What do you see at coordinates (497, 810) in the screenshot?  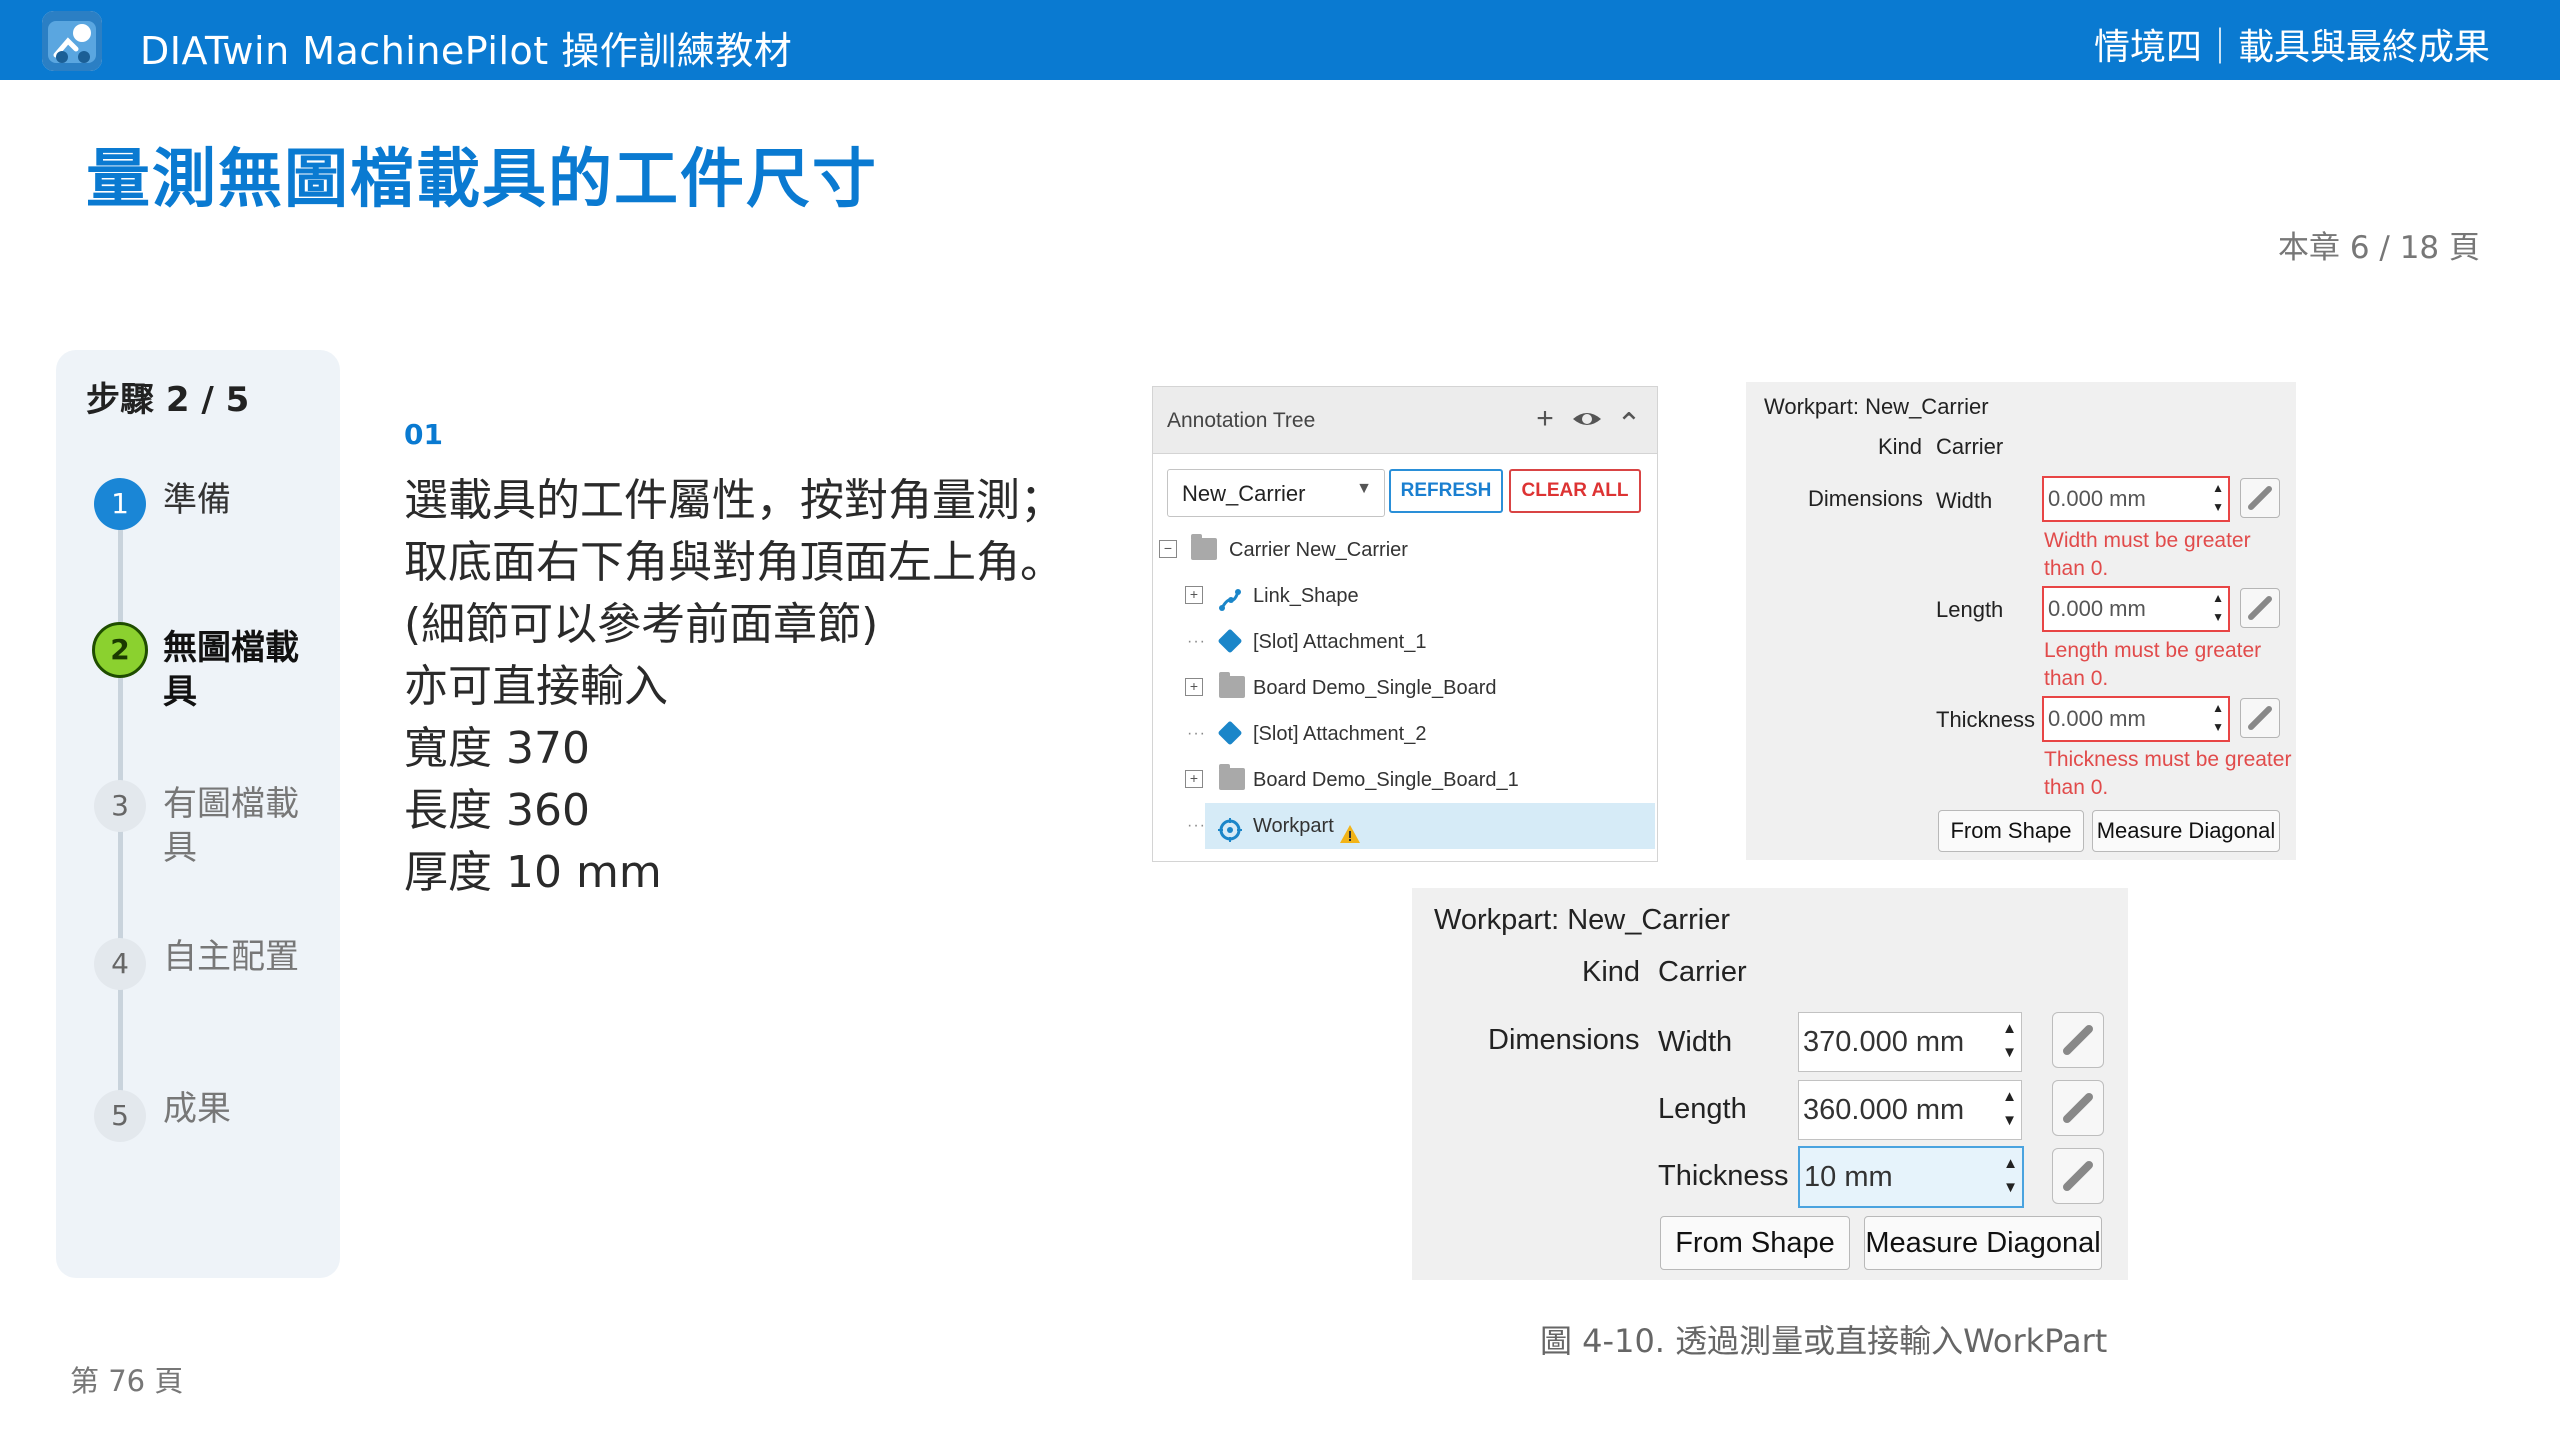 I see `instruction-line: 長度 360` at bounding box center [497, 810].